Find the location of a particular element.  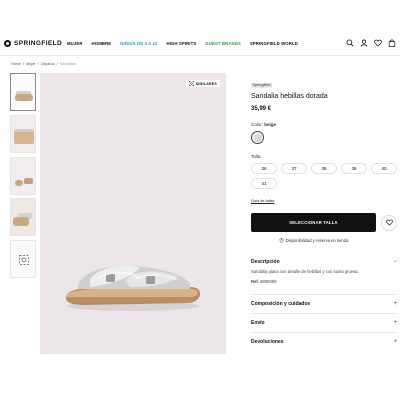

user-icon is located at coordinates (364, 43).